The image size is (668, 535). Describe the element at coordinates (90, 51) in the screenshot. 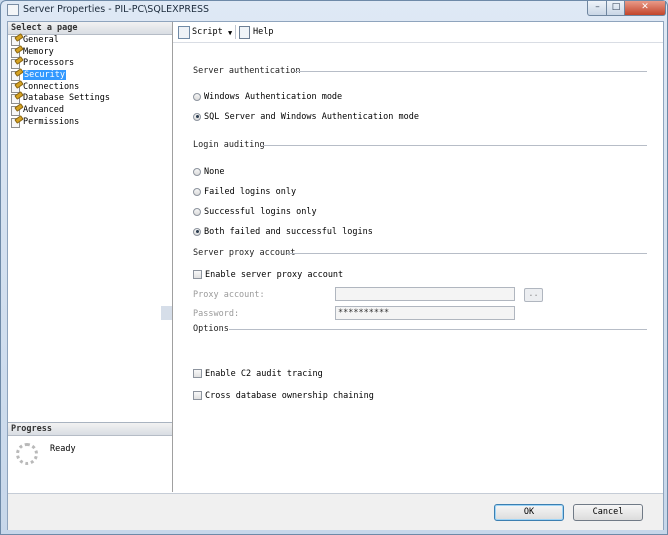

I see `page-item-memory: Memory` at that location.